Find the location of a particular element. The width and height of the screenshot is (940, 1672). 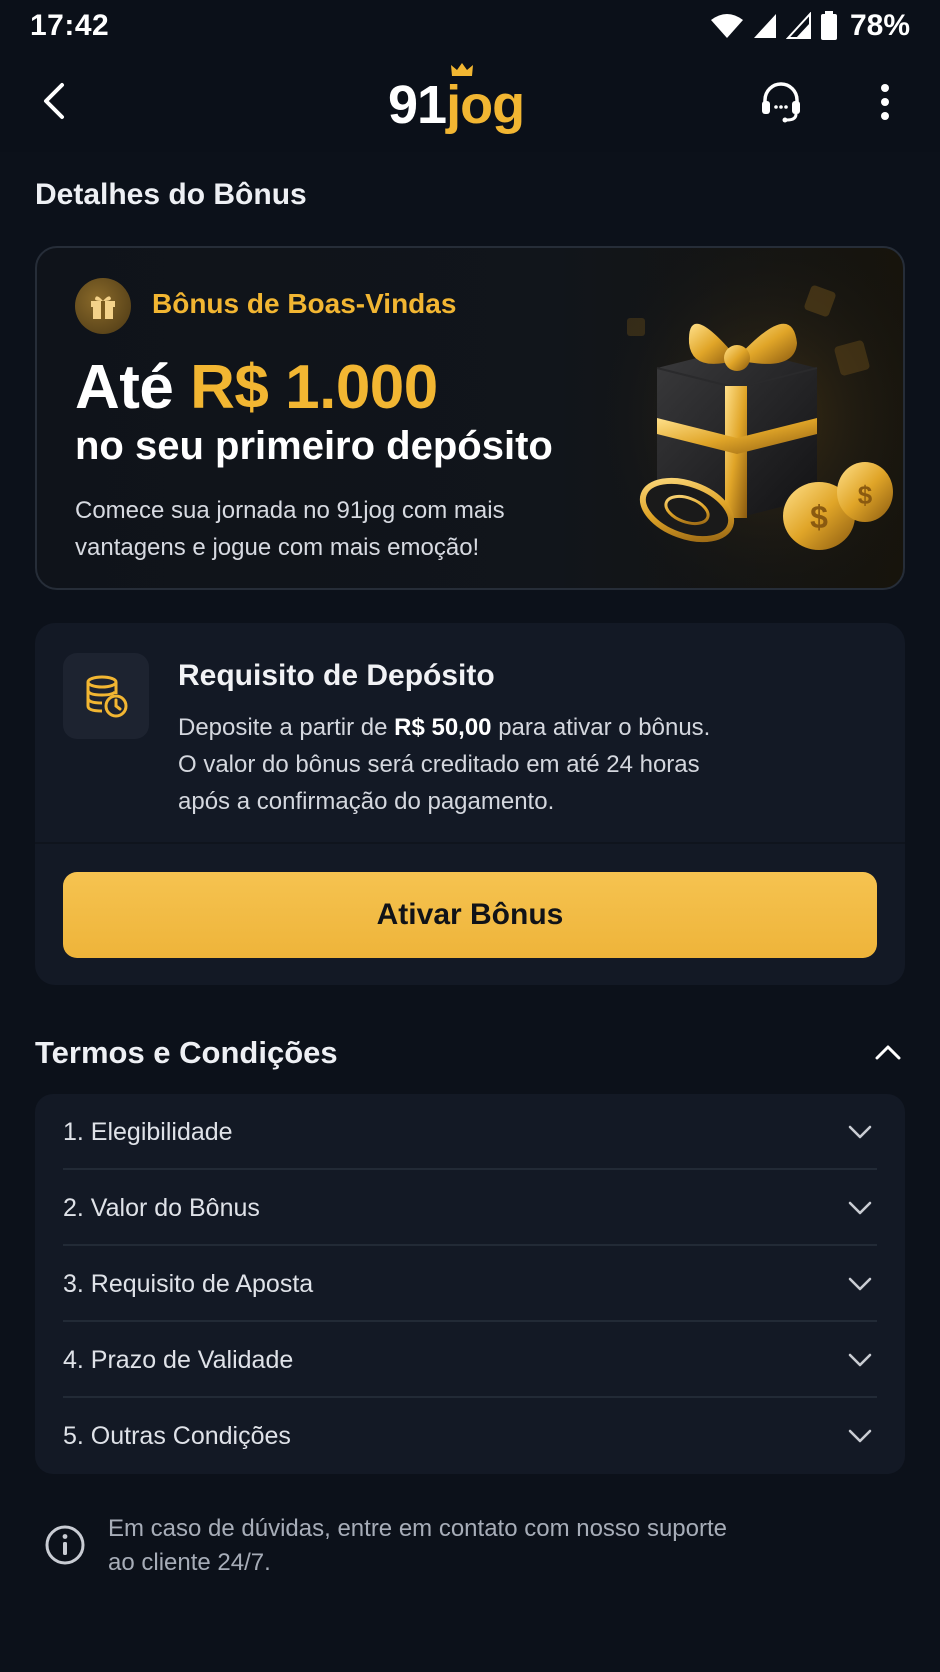

term-label: 5. Outras Condições is located at coordinates (177, 1435).